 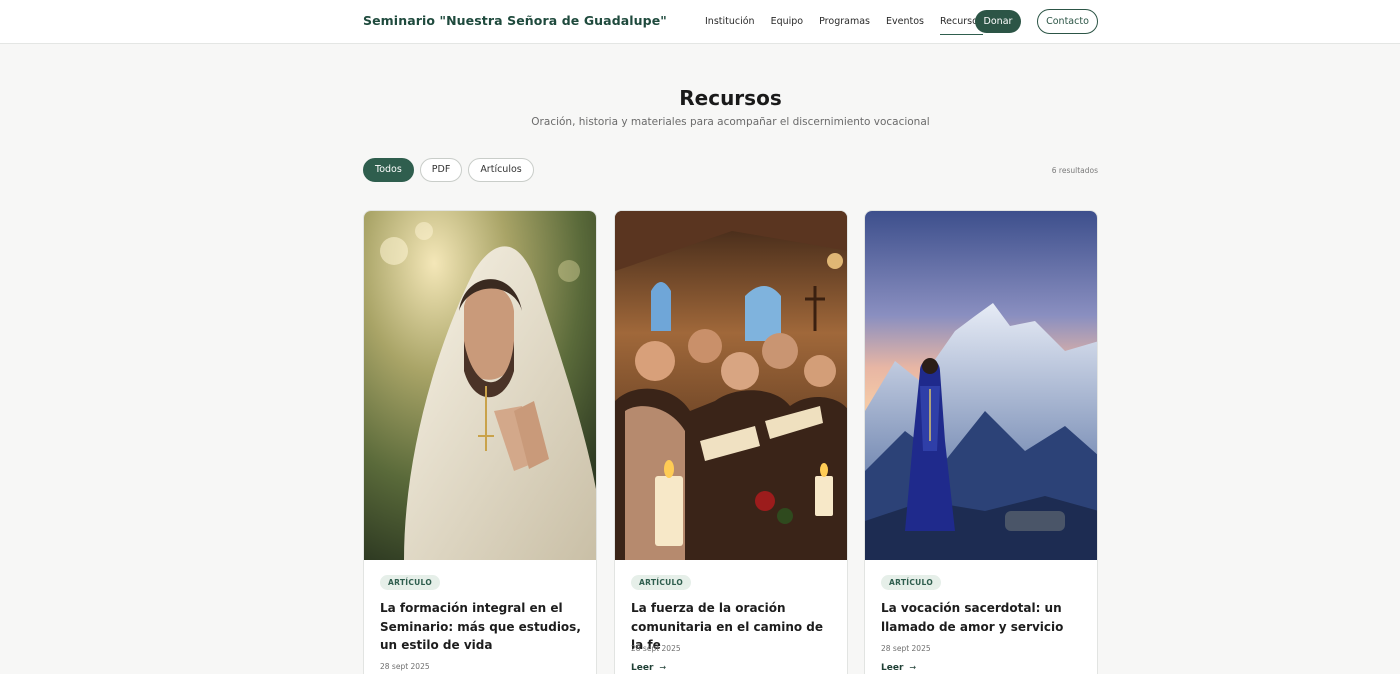 I want to click on donate-button: Donar, so click(x=998, y=21).